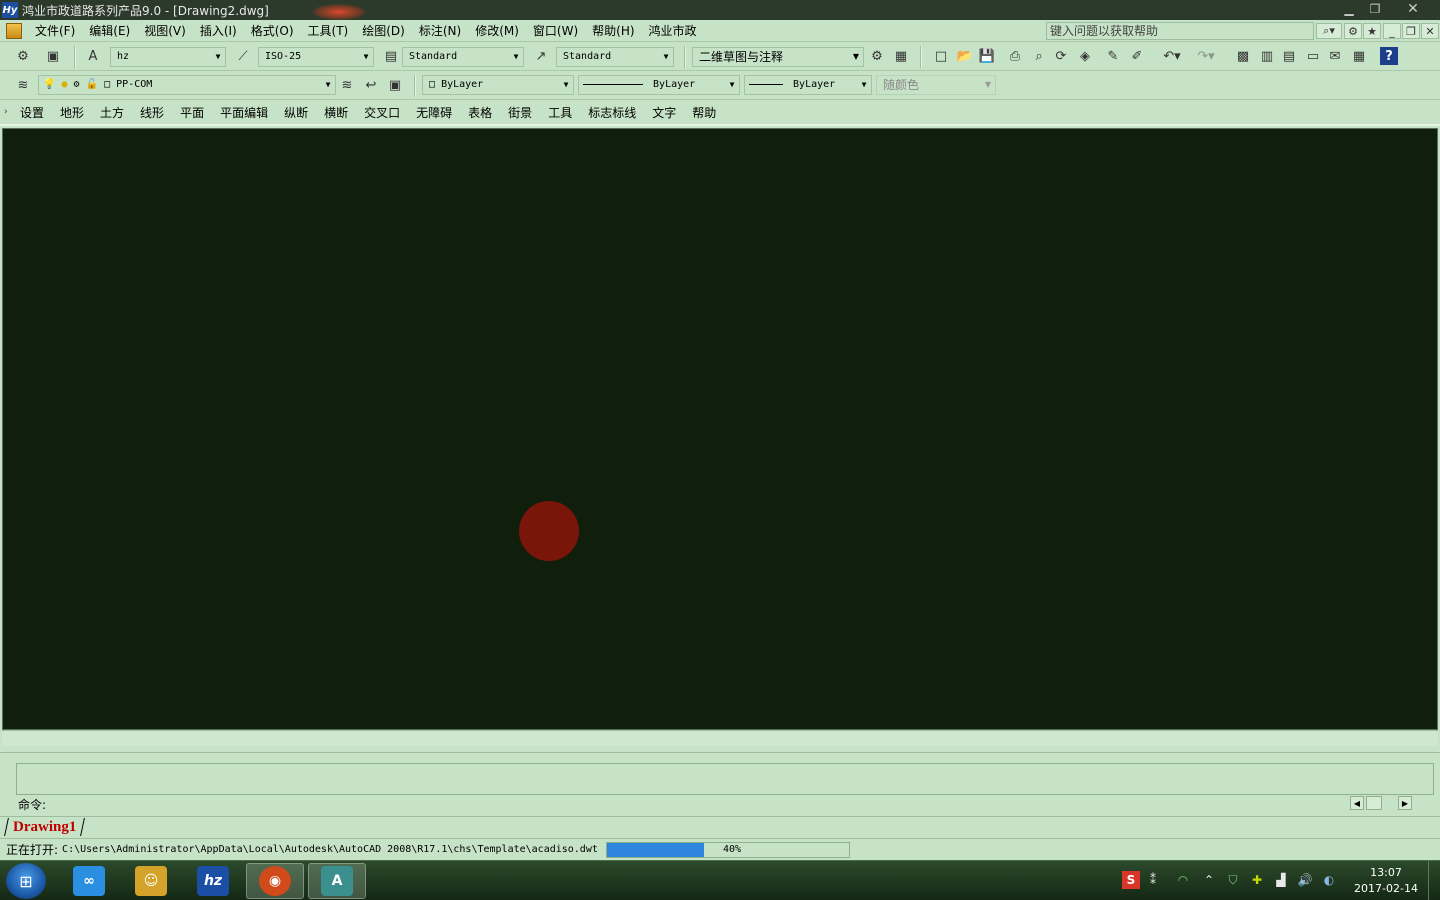 The image size is (1440, 900). I want to click on color-select: □ ByLayer ▼, so click(498, 85).